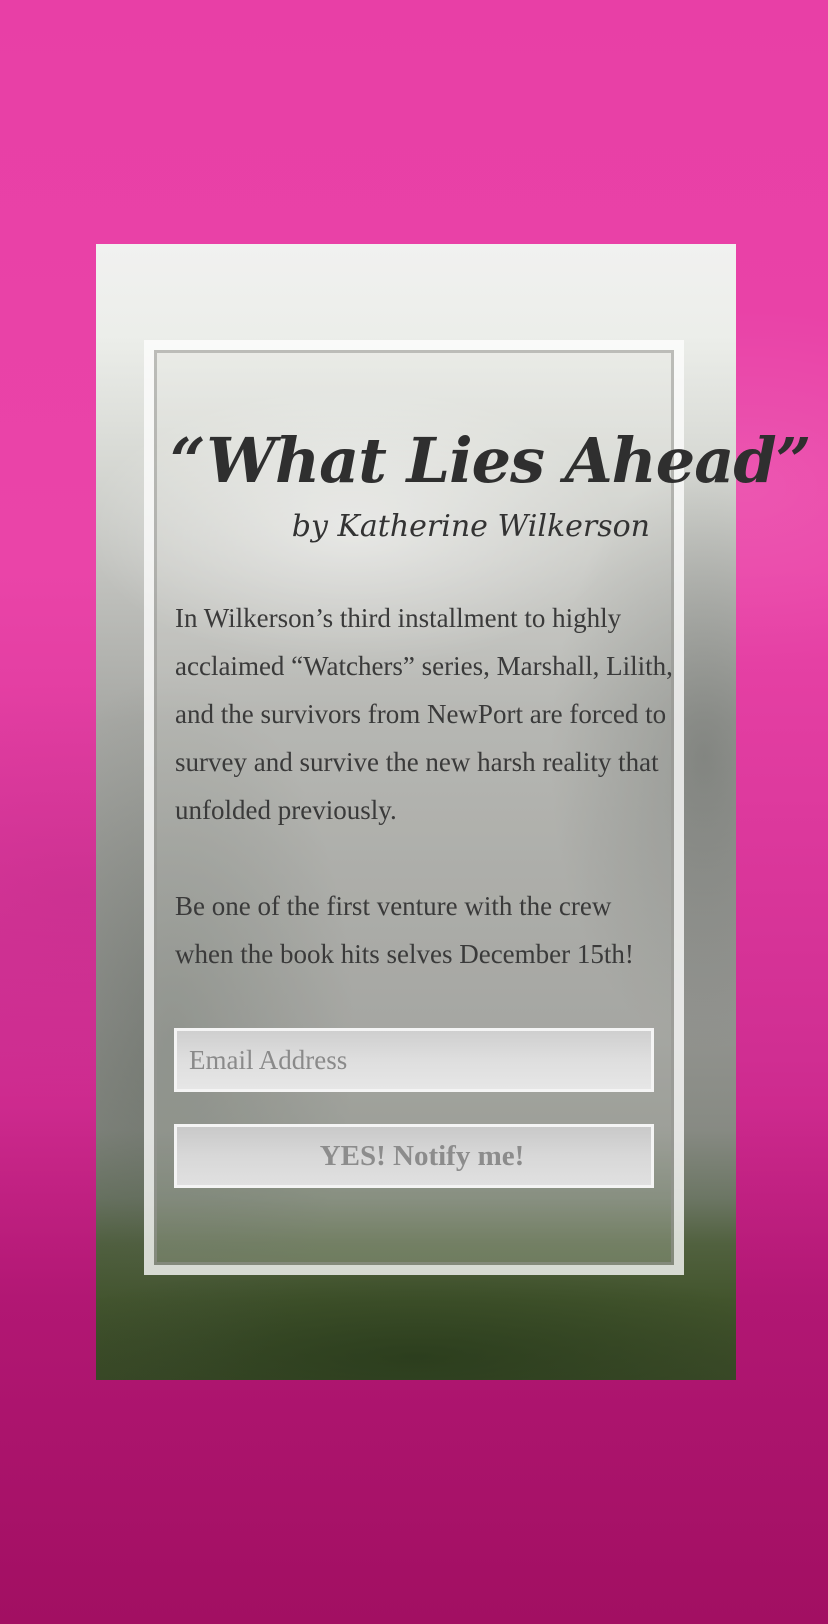 Image resolution: width=828 pixels, height=1624 pixels. I want to click on notify-me-button: YES! Notify me!, so click(414, 1156).